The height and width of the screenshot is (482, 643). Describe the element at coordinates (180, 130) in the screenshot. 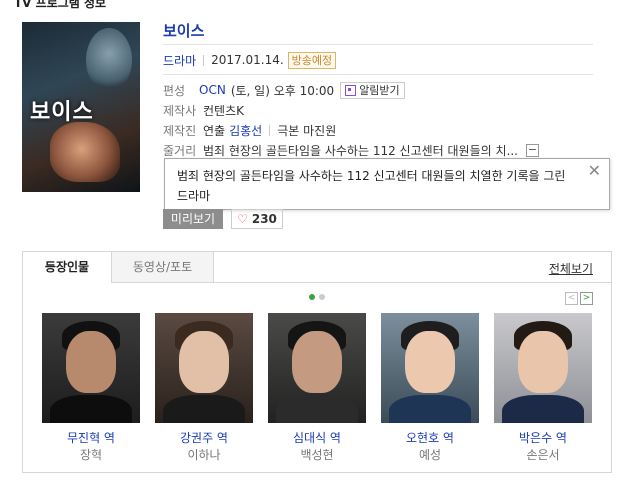

I see `staff-label: 제작진` at that location.